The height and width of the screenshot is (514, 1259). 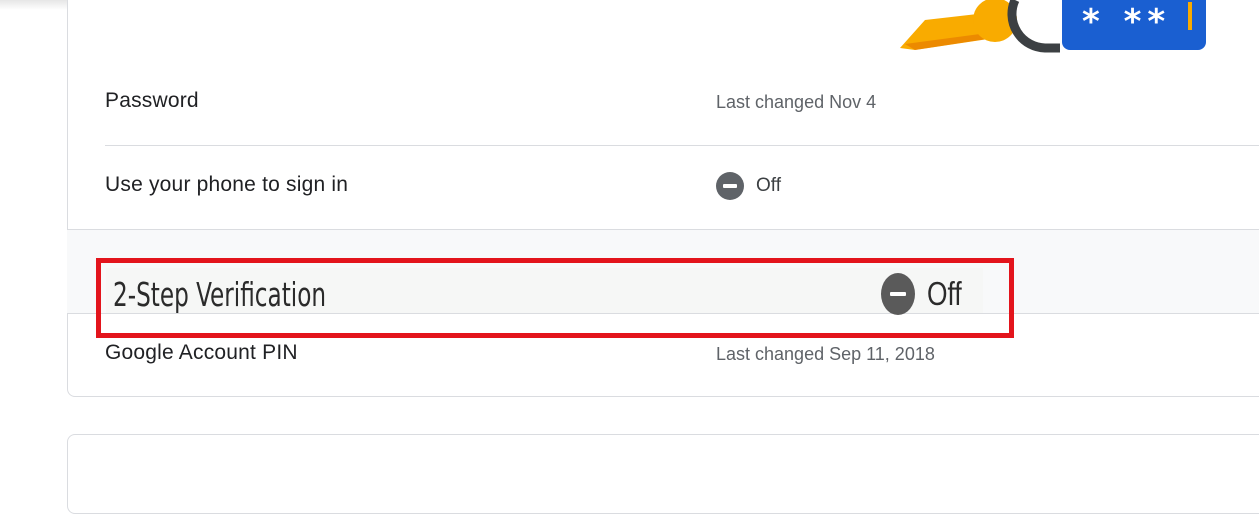 I want to click on divider, so click(x=682, y=145).